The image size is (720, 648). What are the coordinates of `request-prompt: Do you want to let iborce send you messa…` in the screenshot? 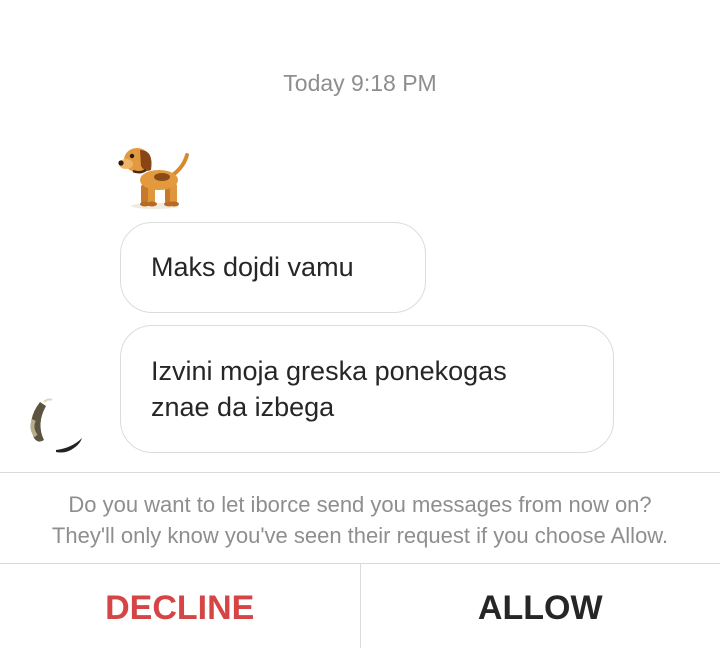 It's located at (360, 520).